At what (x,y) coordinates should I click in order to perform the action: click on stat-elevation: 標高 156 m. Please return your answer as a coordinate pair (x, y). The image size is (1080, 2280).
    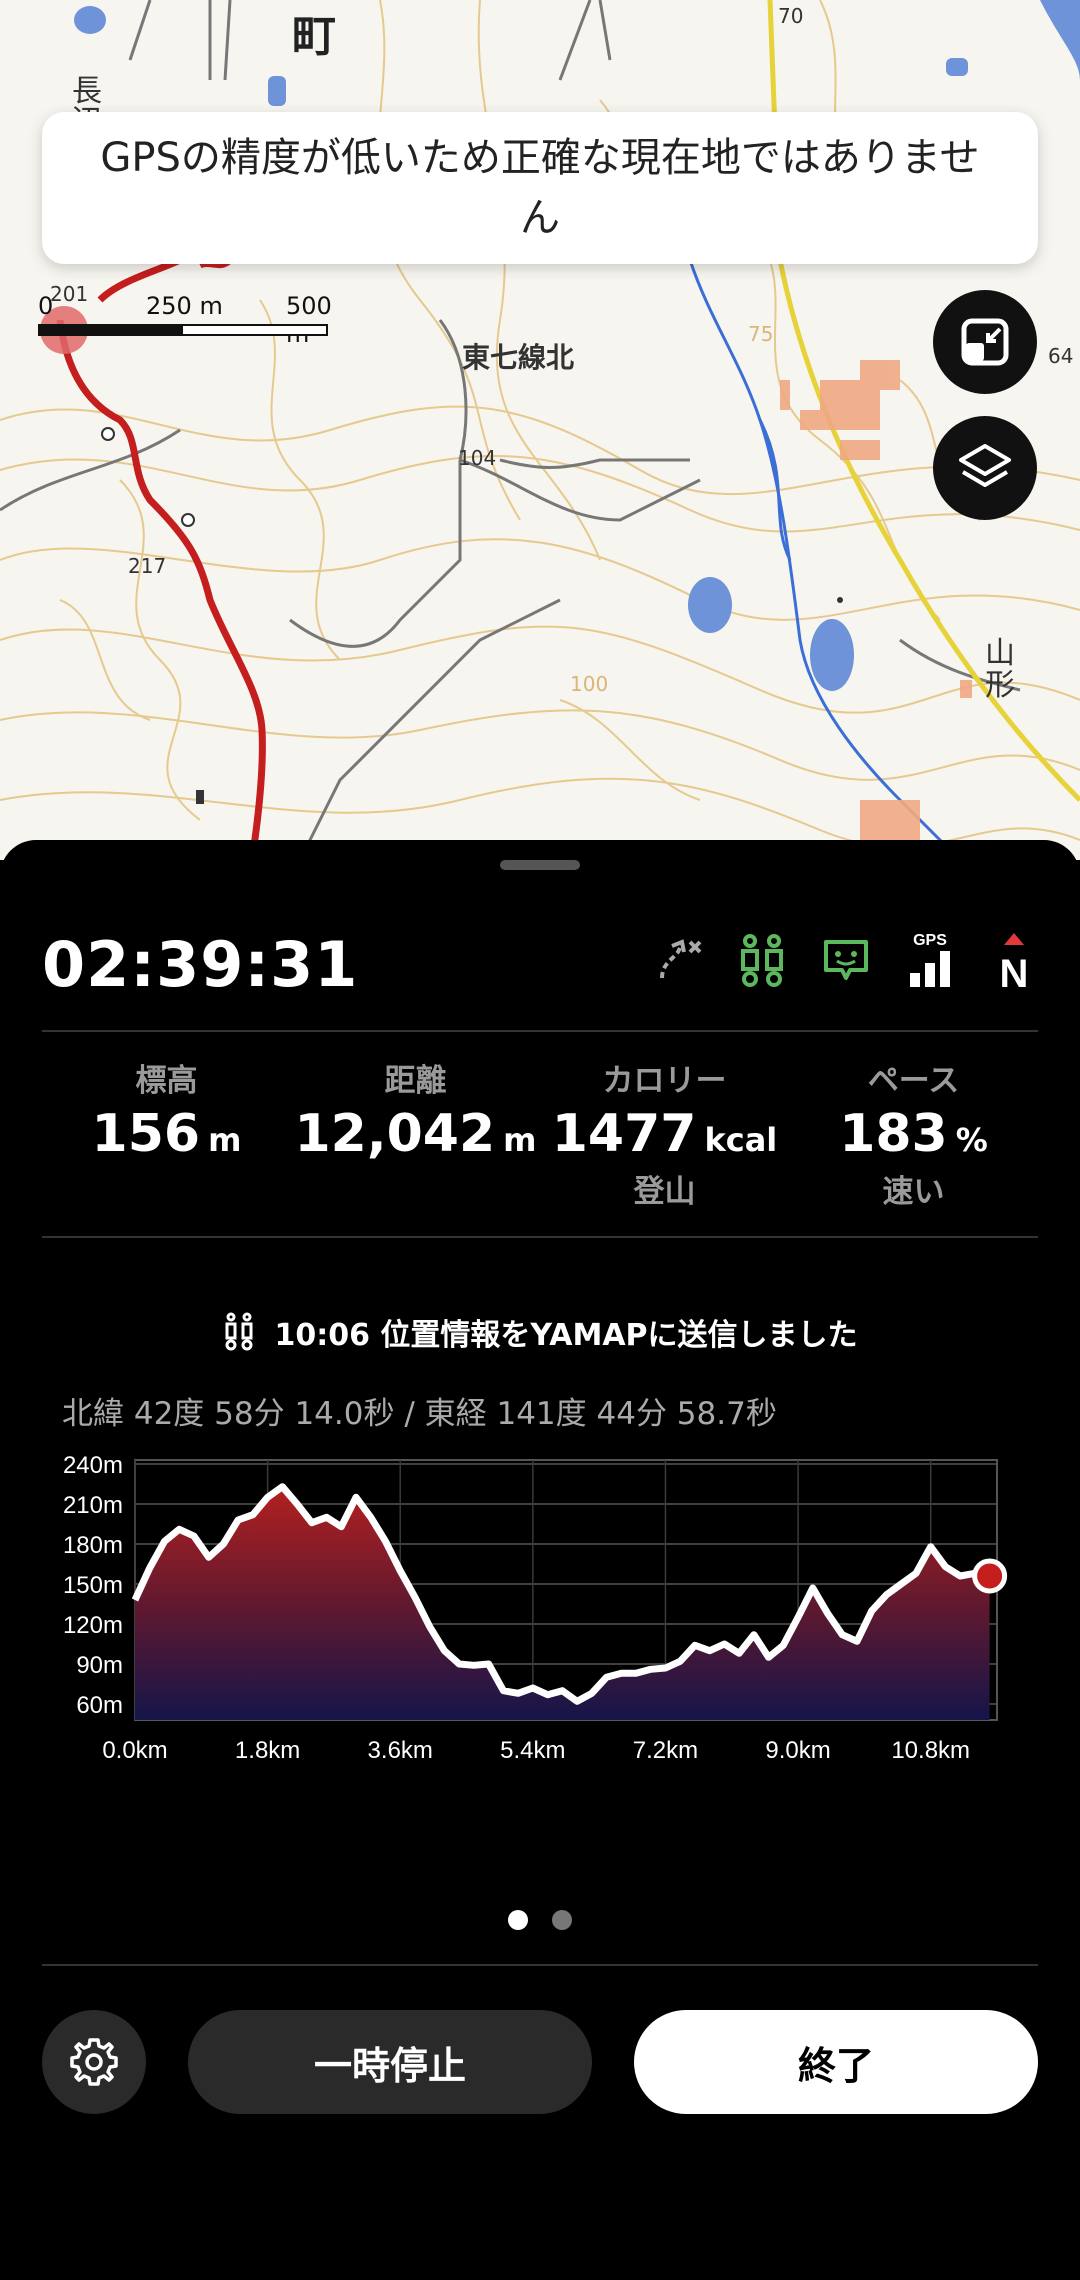
    Looking at the image, I should click on (166, 1135).